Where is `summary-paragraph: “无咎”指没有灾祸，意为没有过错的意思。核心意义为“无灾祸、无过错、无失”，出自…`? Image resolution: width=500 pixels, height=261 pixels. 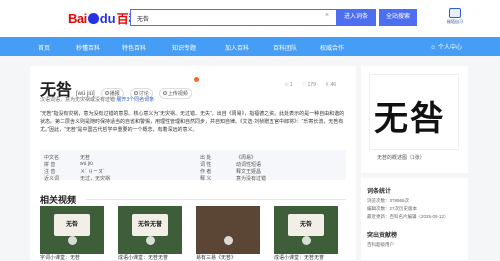 summary-paragraph: “无咎”指没有灾祸，意为没有过错的意思。核心意义为“无灾祸、无过错、无失”，出自… is located at coordinates (192, 122).